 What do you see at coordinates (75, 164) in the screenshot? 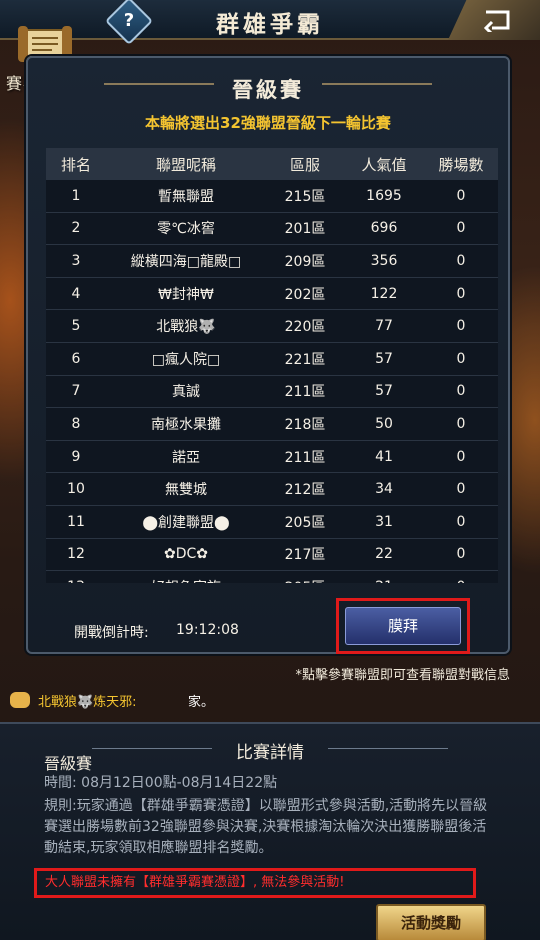
I see `col-rank: 排名` at bounding box center [75, 164].